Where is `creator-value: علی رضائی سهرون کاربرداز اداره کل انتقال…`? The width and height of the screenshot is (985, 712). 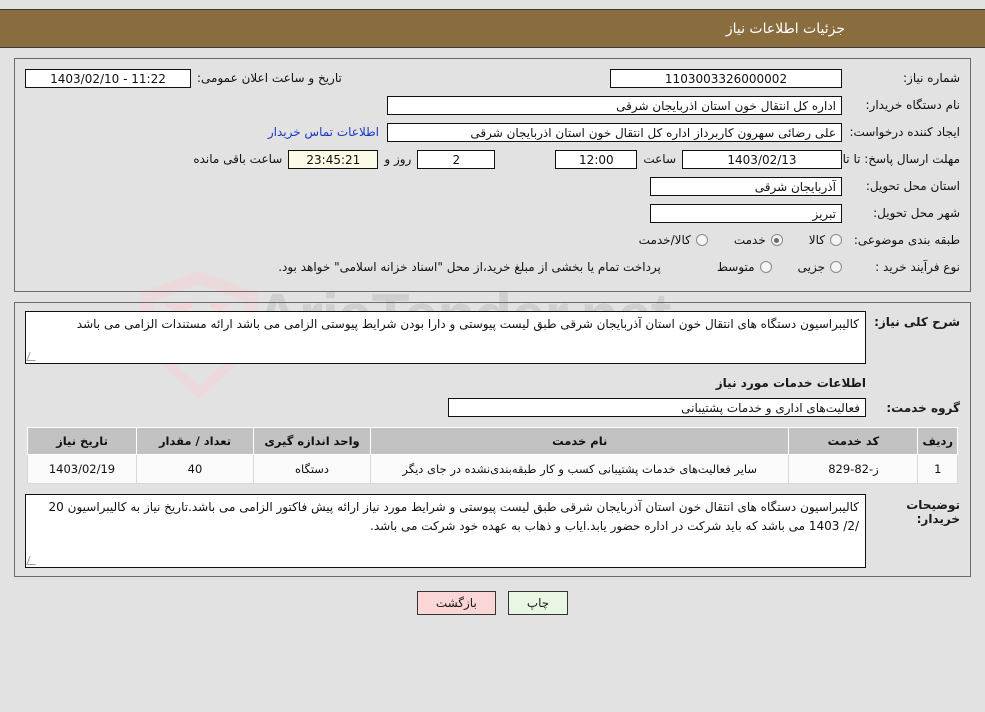
creator-value: علی رضائی سهرون کاربرداز اداره کل انتقال… is located at coordinates (614, 132).